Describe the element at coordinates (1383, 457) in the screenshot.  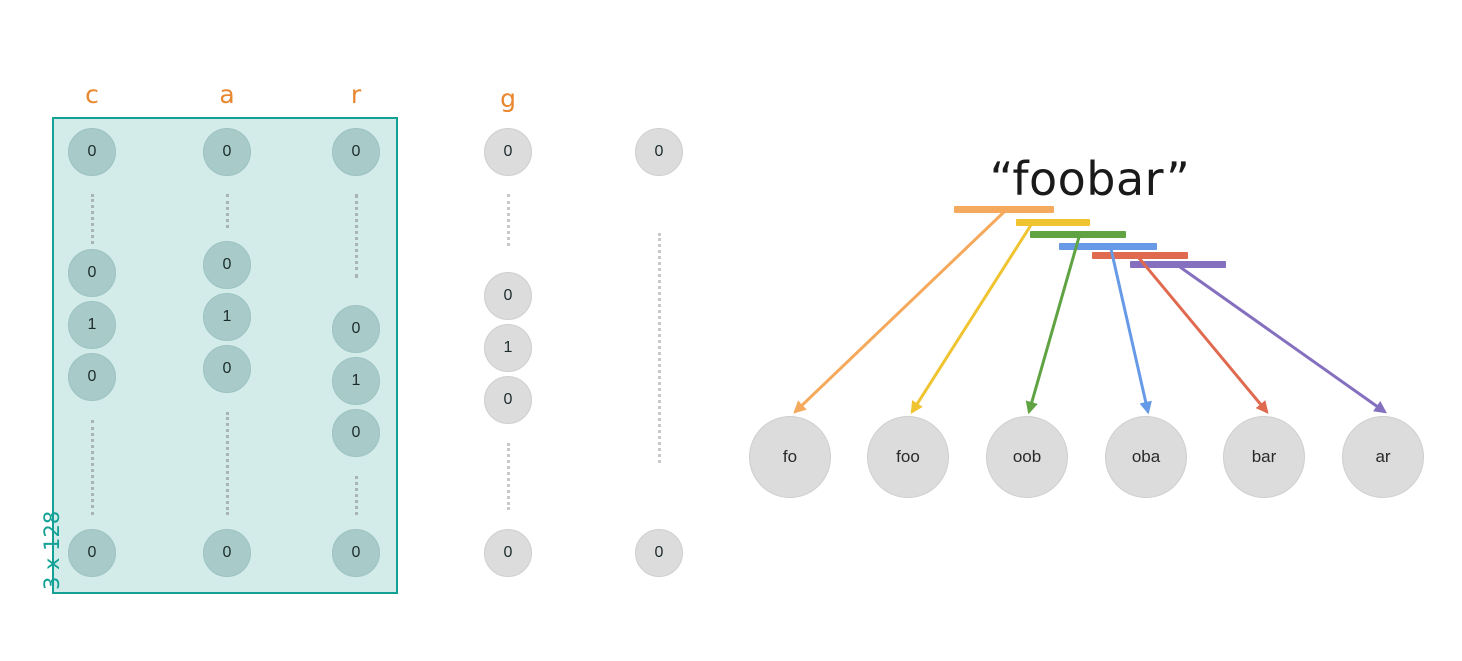
I see `ngram-node-ar: ar` at that location.